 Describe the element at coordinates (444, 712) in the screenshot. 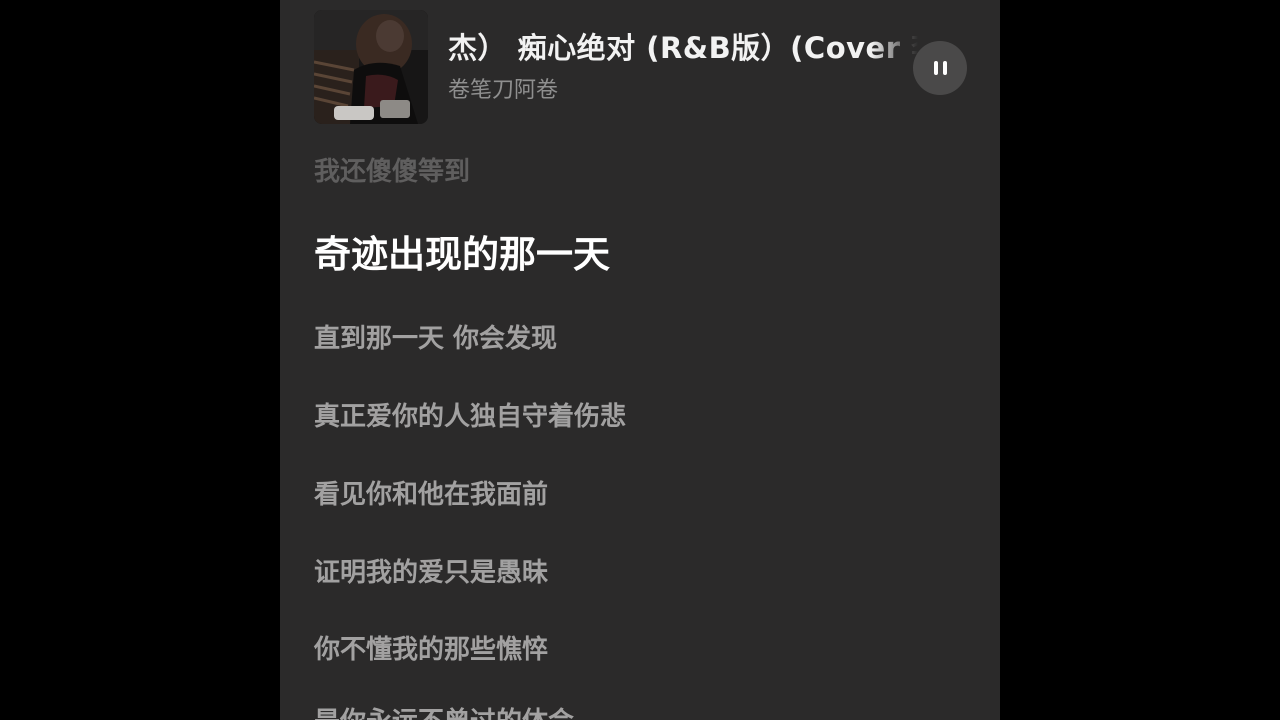

I see `lyric-line: 是你永远不曾过的体会` at that location.